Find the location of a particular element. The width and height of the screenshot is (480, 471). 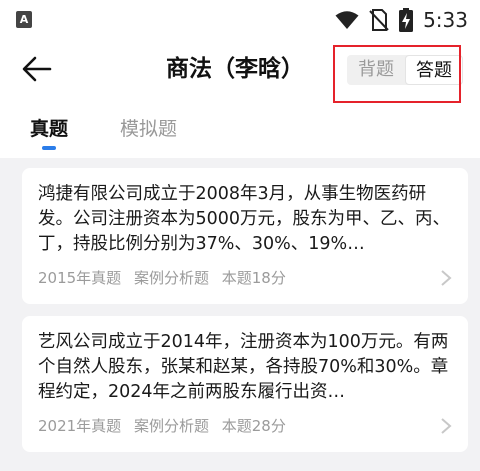

mode-toggle: 背题 答题 is located at coordinates (405, 70).